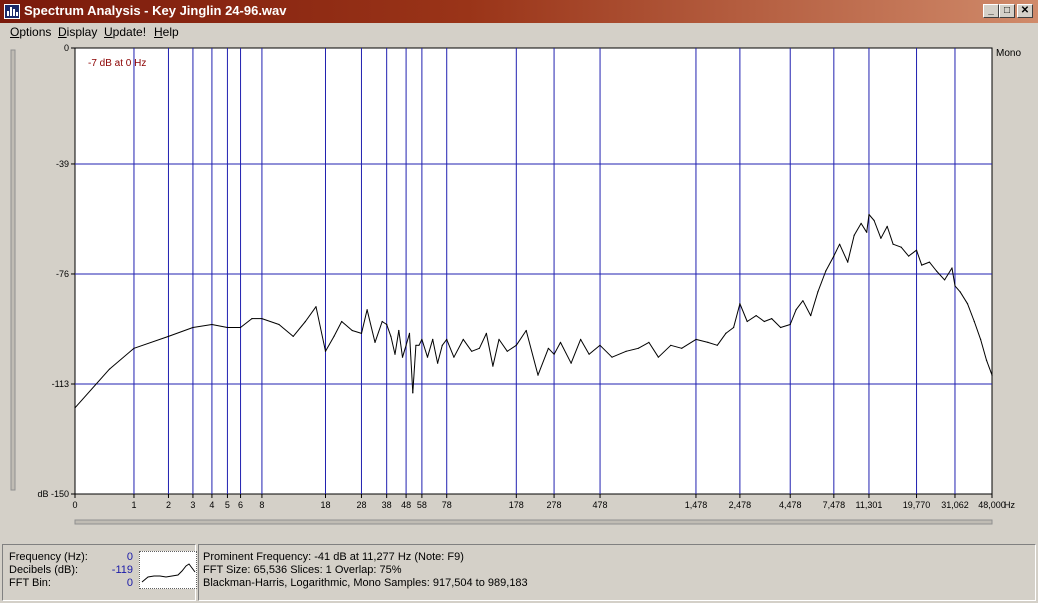  Describe the element at coordinates (168, 505) in the screenshot. I see `x-tick-label: 2` at that location.